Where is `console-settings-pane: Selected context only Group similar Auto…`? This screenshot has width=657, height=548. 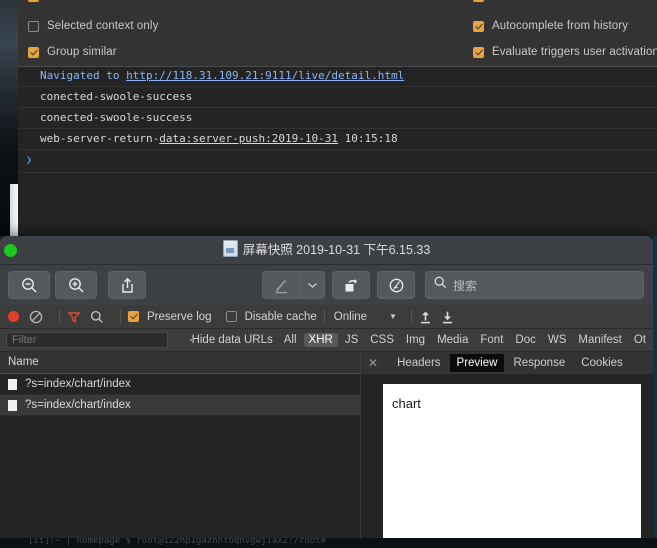
console-settings-pane: Selected context only Group similar Auto… is located at coordinates (337, 33).